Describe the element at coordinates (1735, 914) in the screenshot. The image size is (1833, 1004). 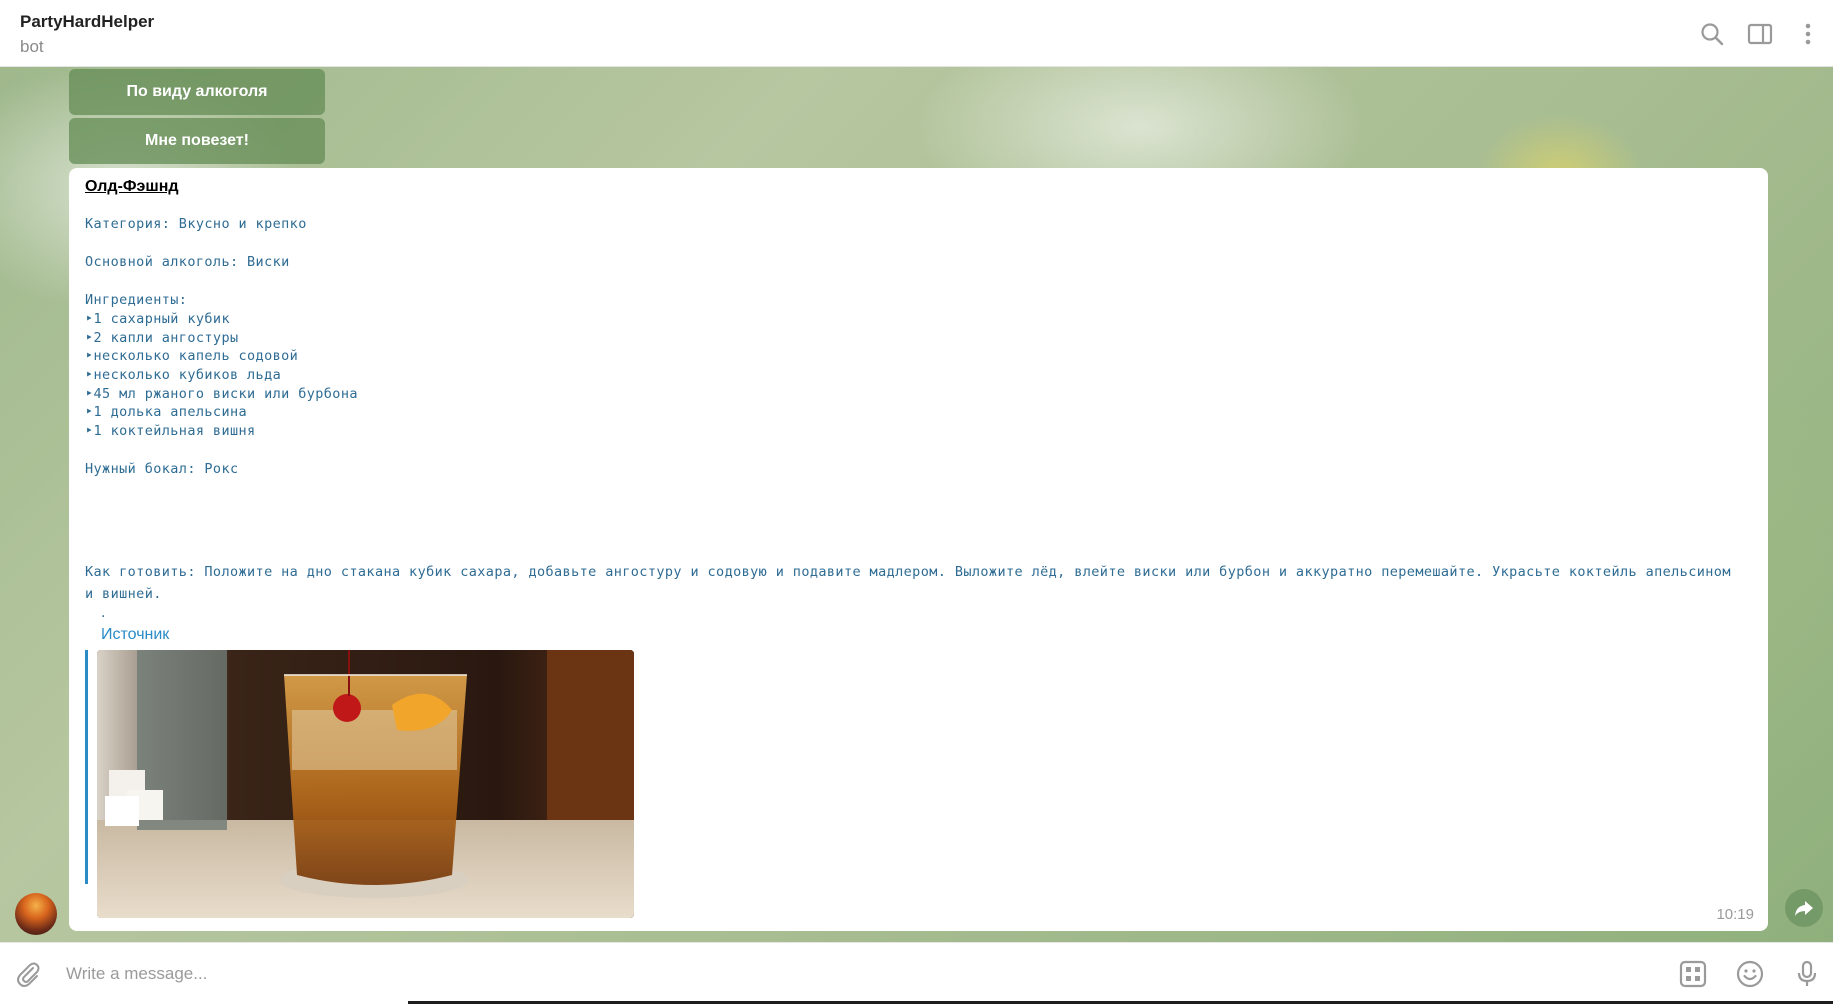
I see `message-time: 10:19` at that location.